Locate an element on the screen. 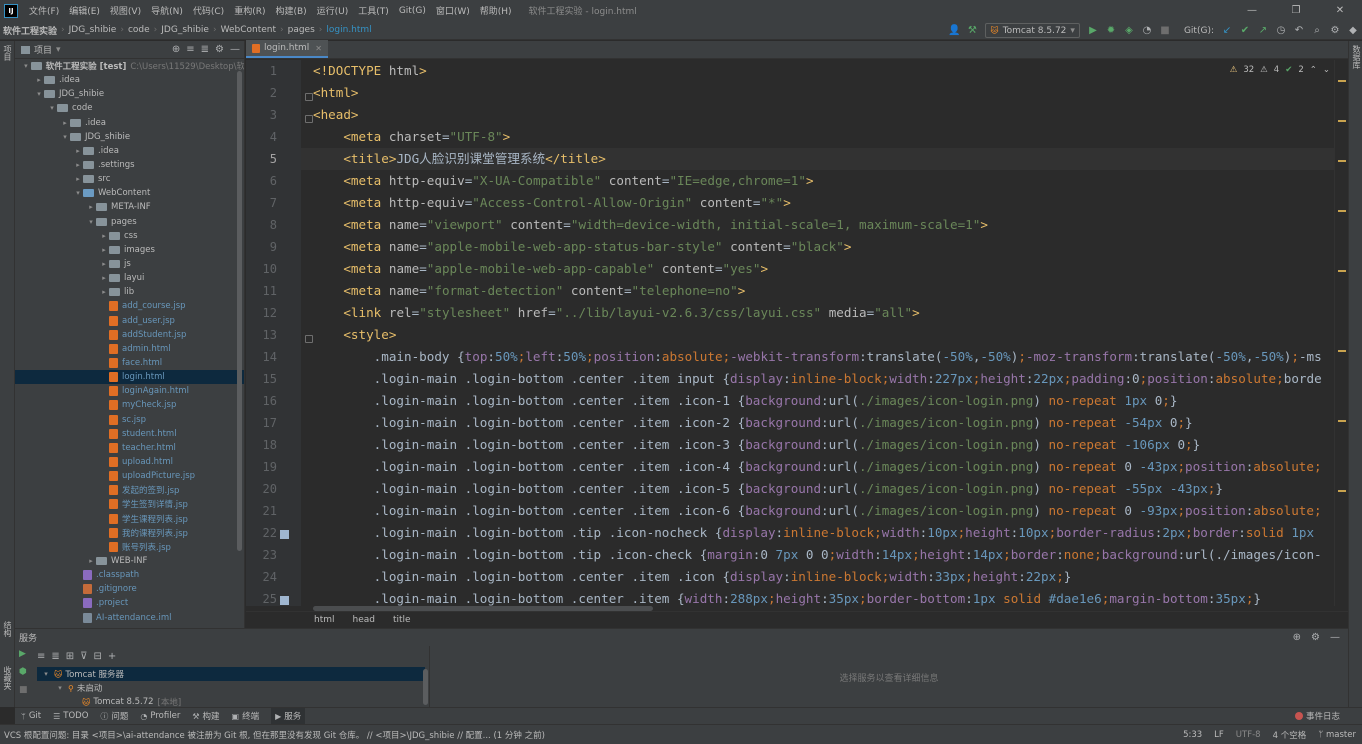 Image resolution: width=1362 pixels, height=744 pixels. tree-item: addStudent.jsp is located at coordinates (129, 335).